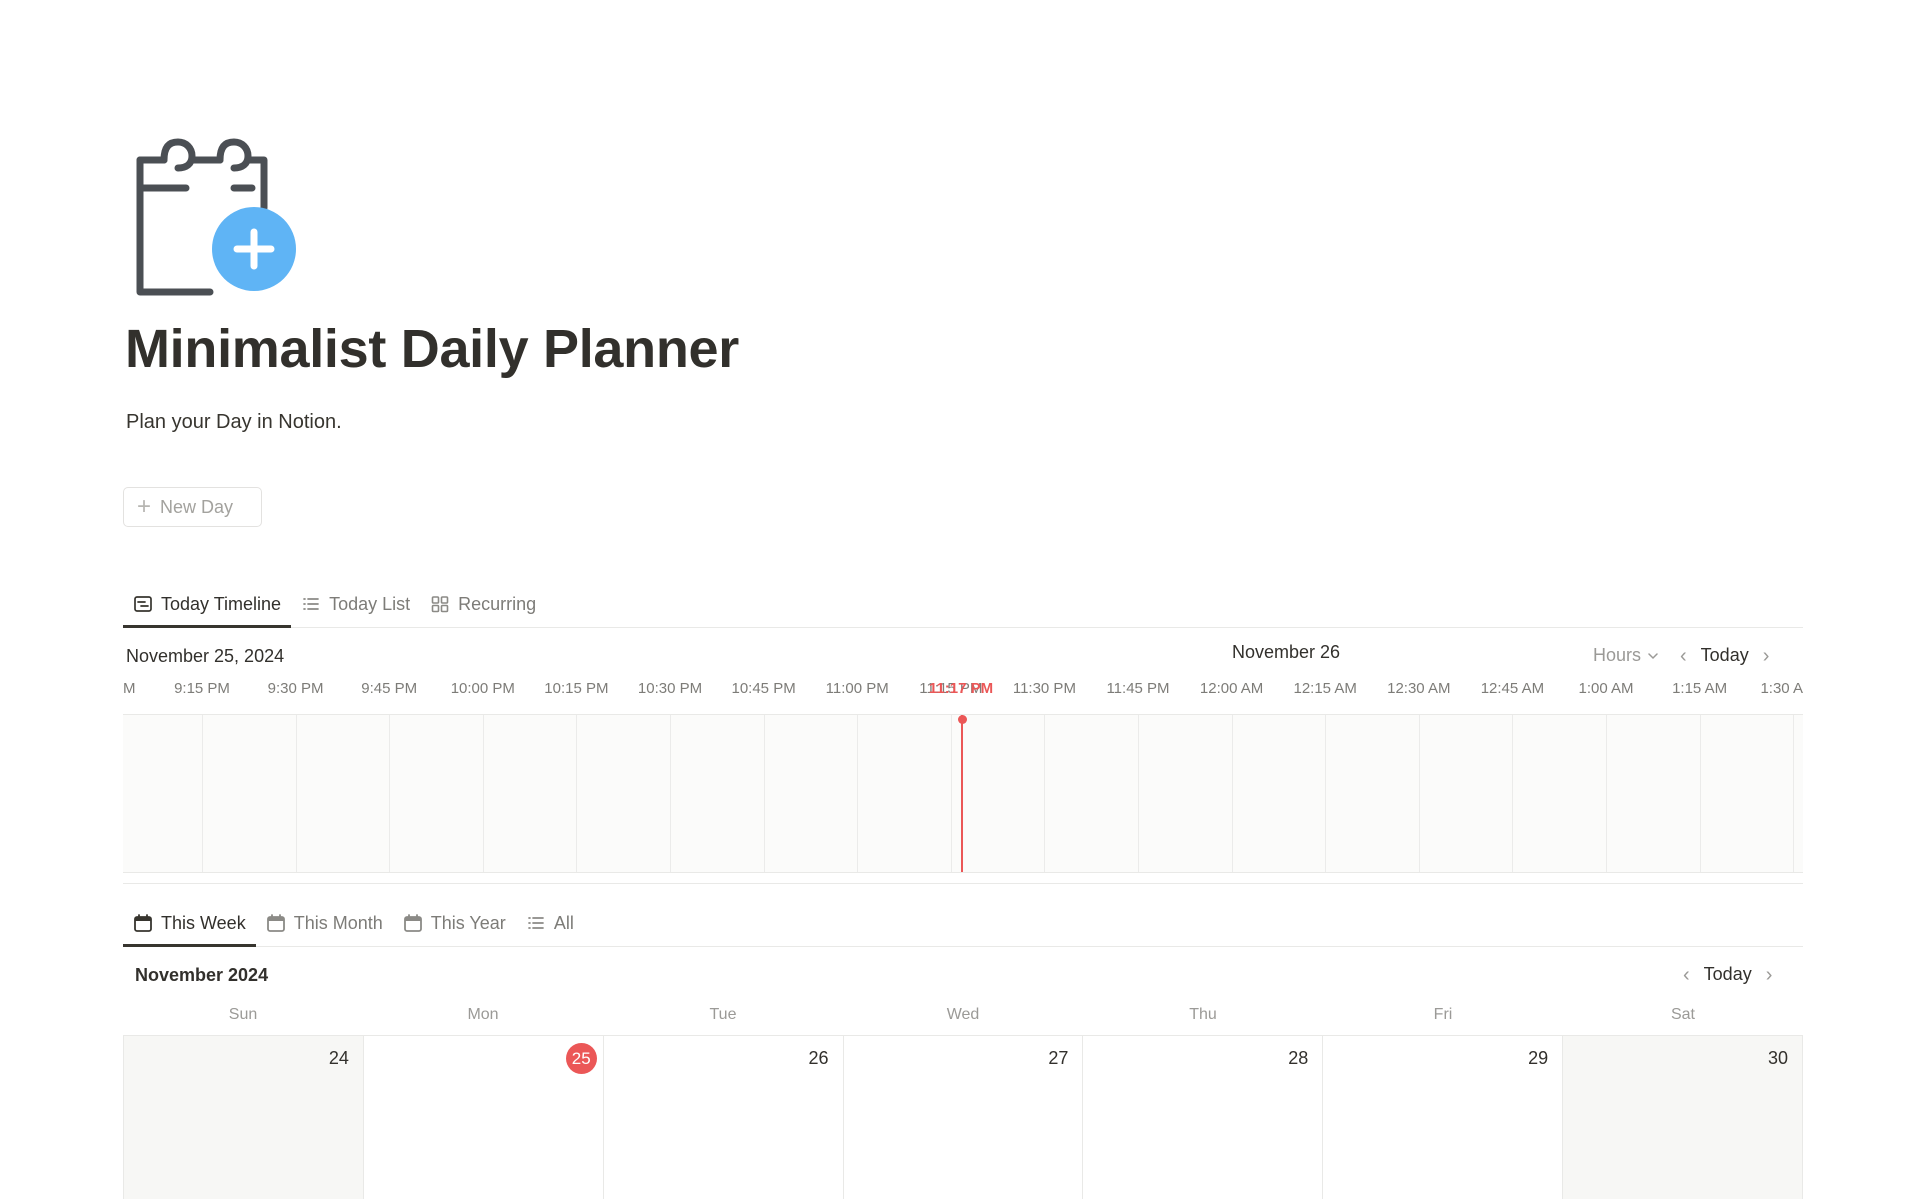 The width and height of the screenshot is (1920, 1199). What do you see at coordinates (1058, 1058) in the screenshot?
I see `day-number: 27` at bounding box center [1058, 1058].